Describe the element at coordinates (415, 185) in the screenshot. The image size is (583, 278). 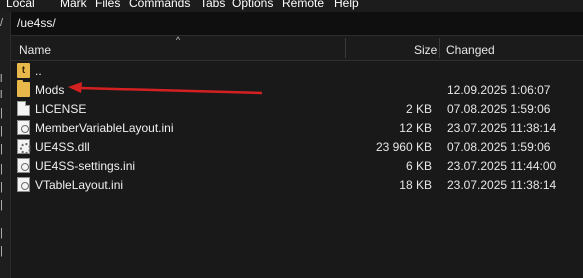
I see `file-size: 18 KB` at that location.